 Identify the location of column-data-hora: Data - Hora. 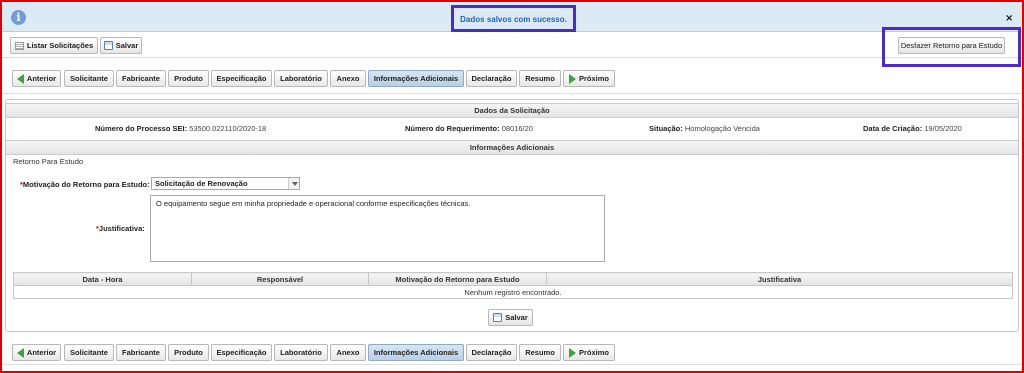
(102, 279).